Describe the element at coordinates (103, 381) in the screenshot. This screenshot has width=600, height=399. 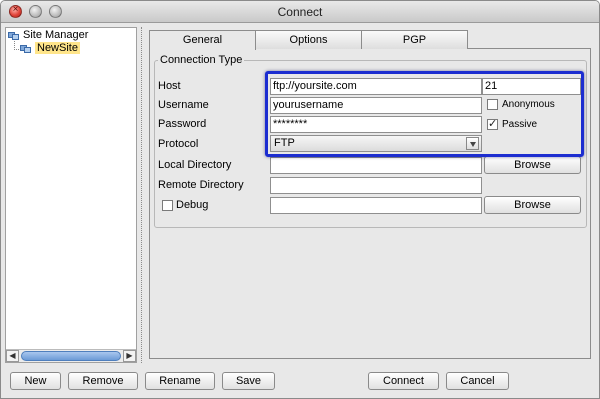
I see `remove-button: Remove` at that location.